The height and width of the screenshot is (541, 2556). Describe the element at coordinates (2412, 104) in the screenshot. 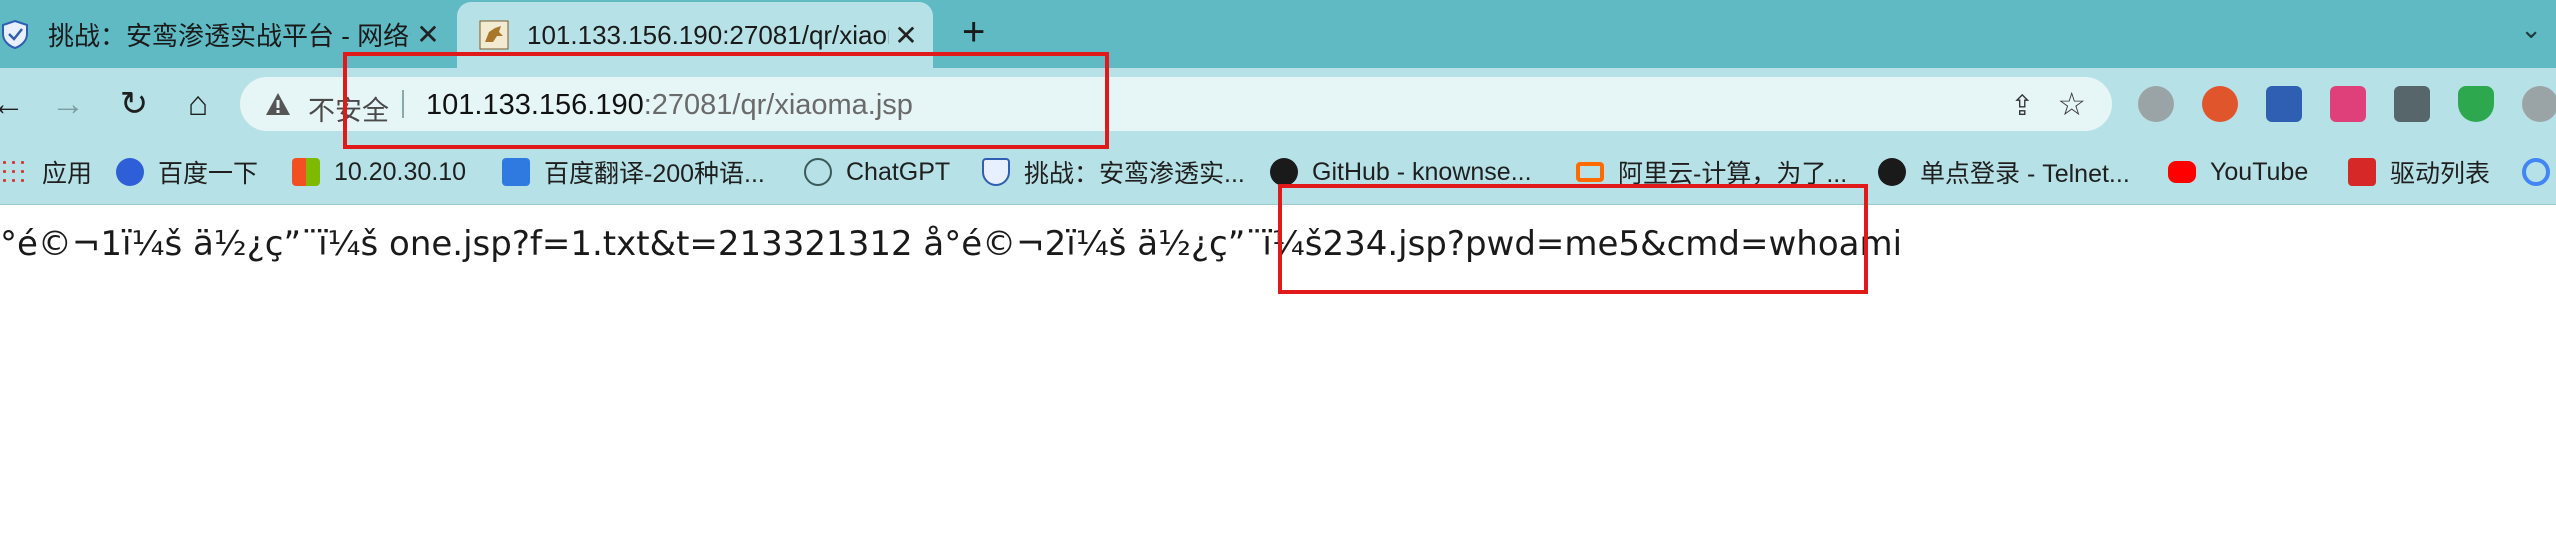

I see `copy-extension-icon` at that location.